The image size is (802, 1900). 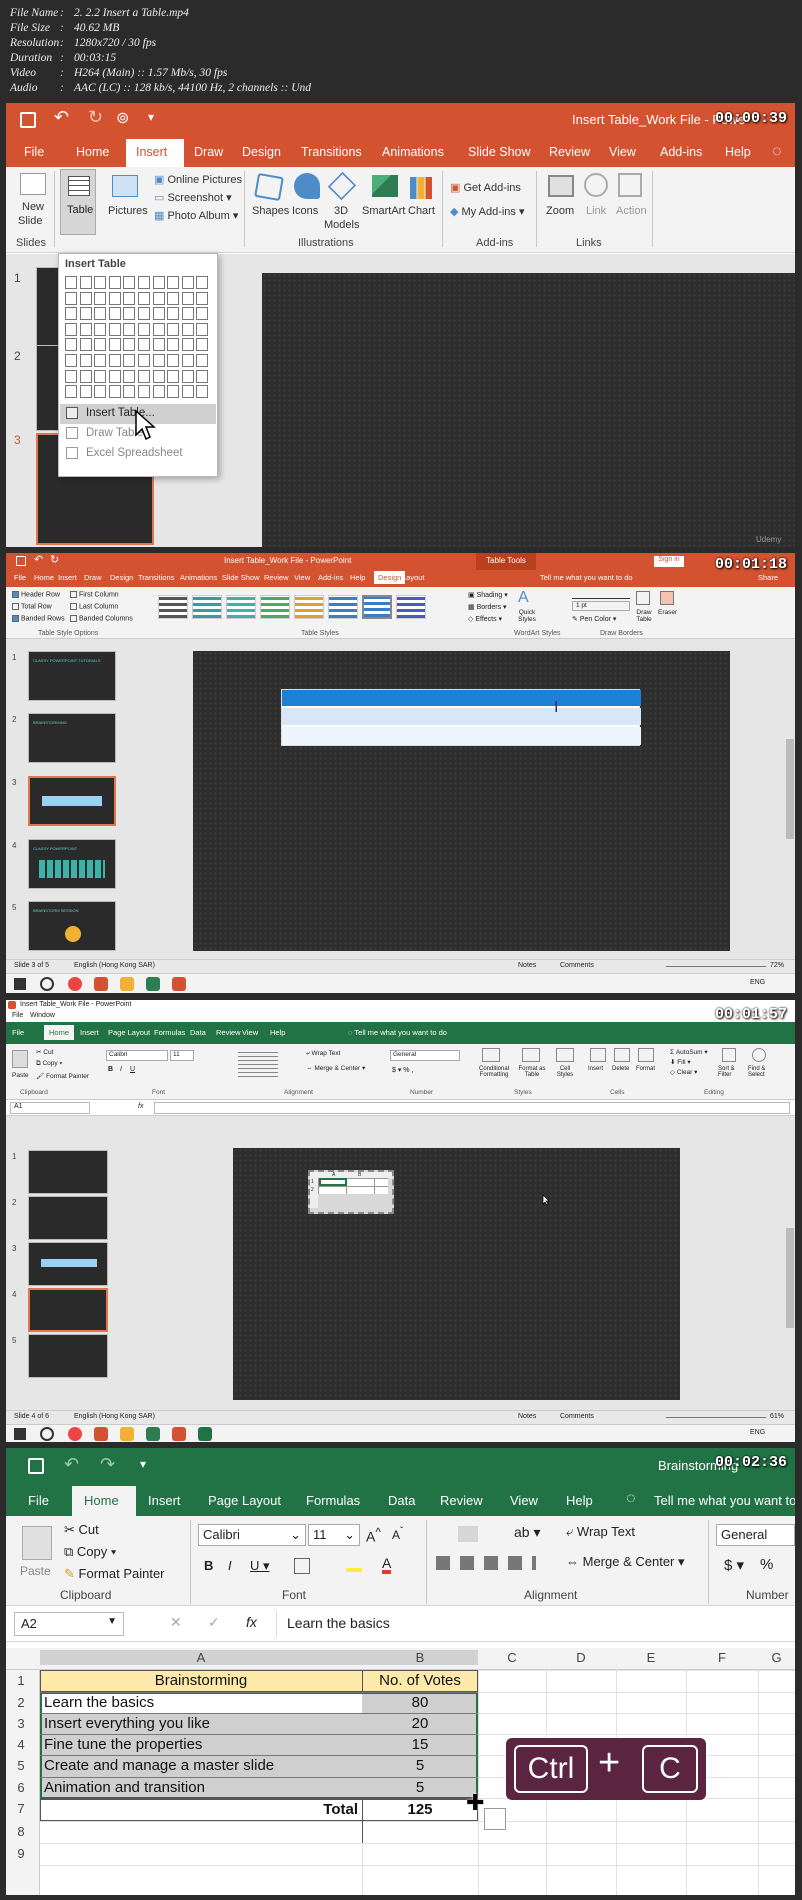 What do you see at coordinates (114, 1574) in the screenshot?
I see `format-painter-button: ✎ Format Painter` at bounding box center [114, 1574].